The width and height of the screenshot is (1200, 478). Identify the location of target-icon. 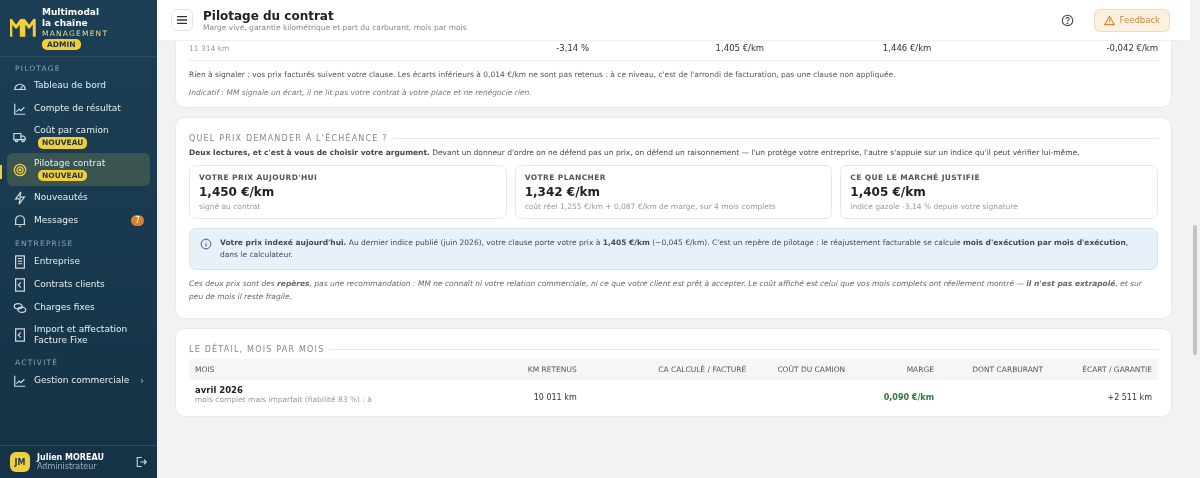
(20, 169).